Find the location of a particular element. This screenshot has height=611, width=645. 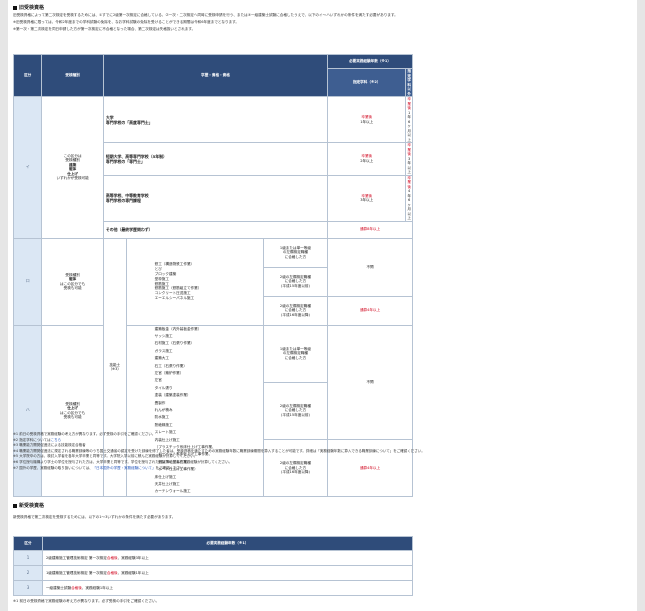

designated-subject-link: こちら is located at coordinates (56, 440).